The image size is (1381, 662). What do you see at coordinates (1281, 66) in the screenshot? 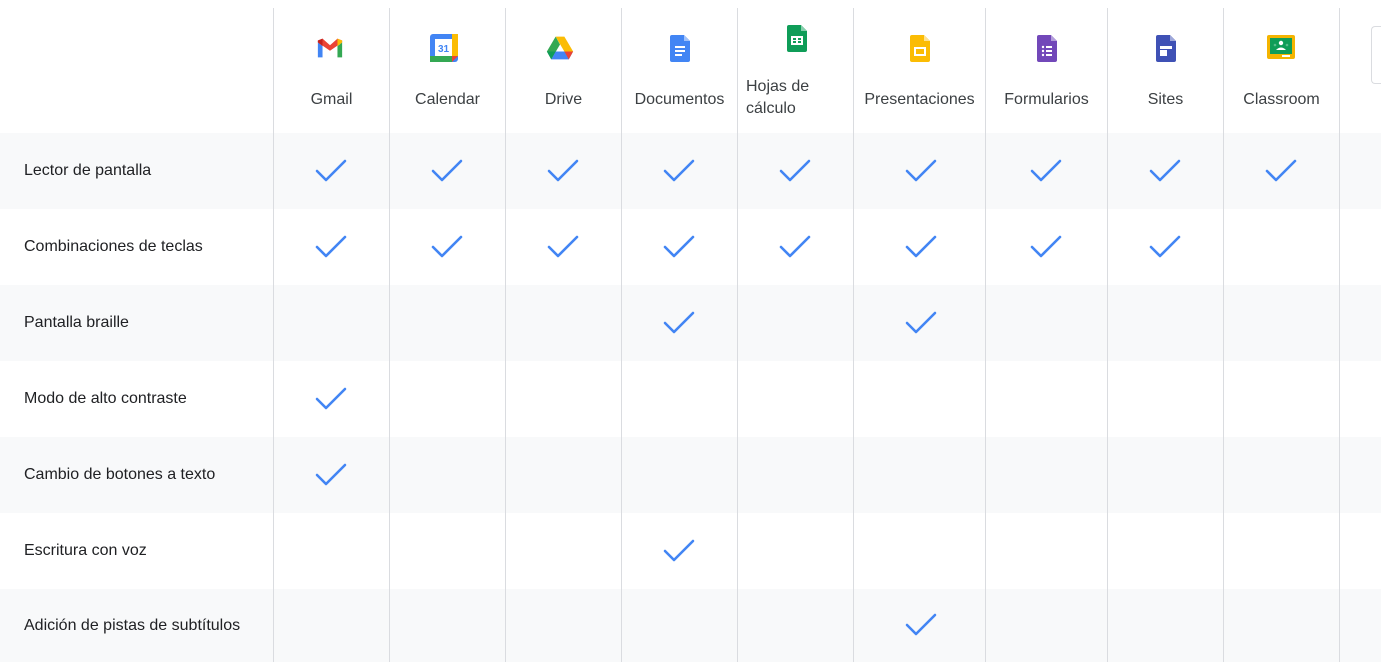
I see `column-header-classroom: Classroom` at bounding box center [1281, 66].